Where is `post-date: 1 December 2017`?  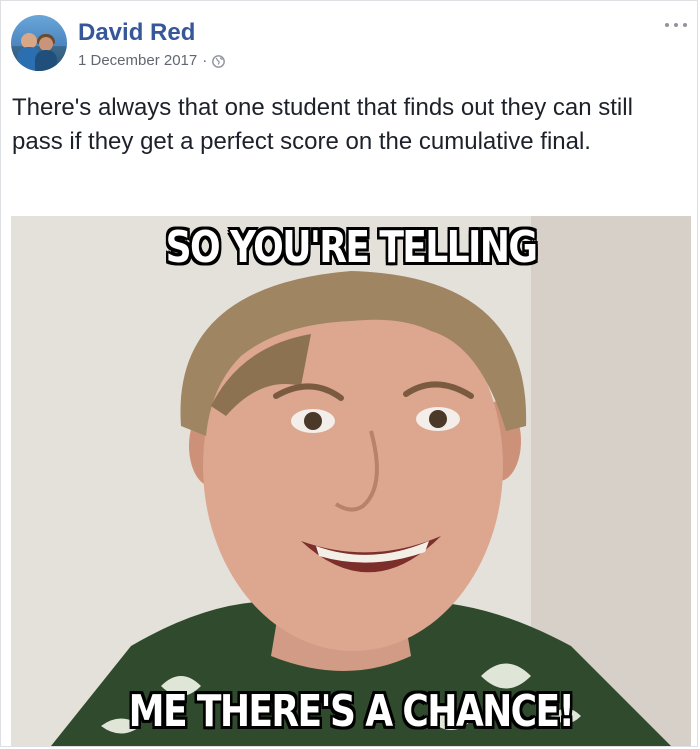
post-date: 1 December 2017 is located at coordinates (137, 60).